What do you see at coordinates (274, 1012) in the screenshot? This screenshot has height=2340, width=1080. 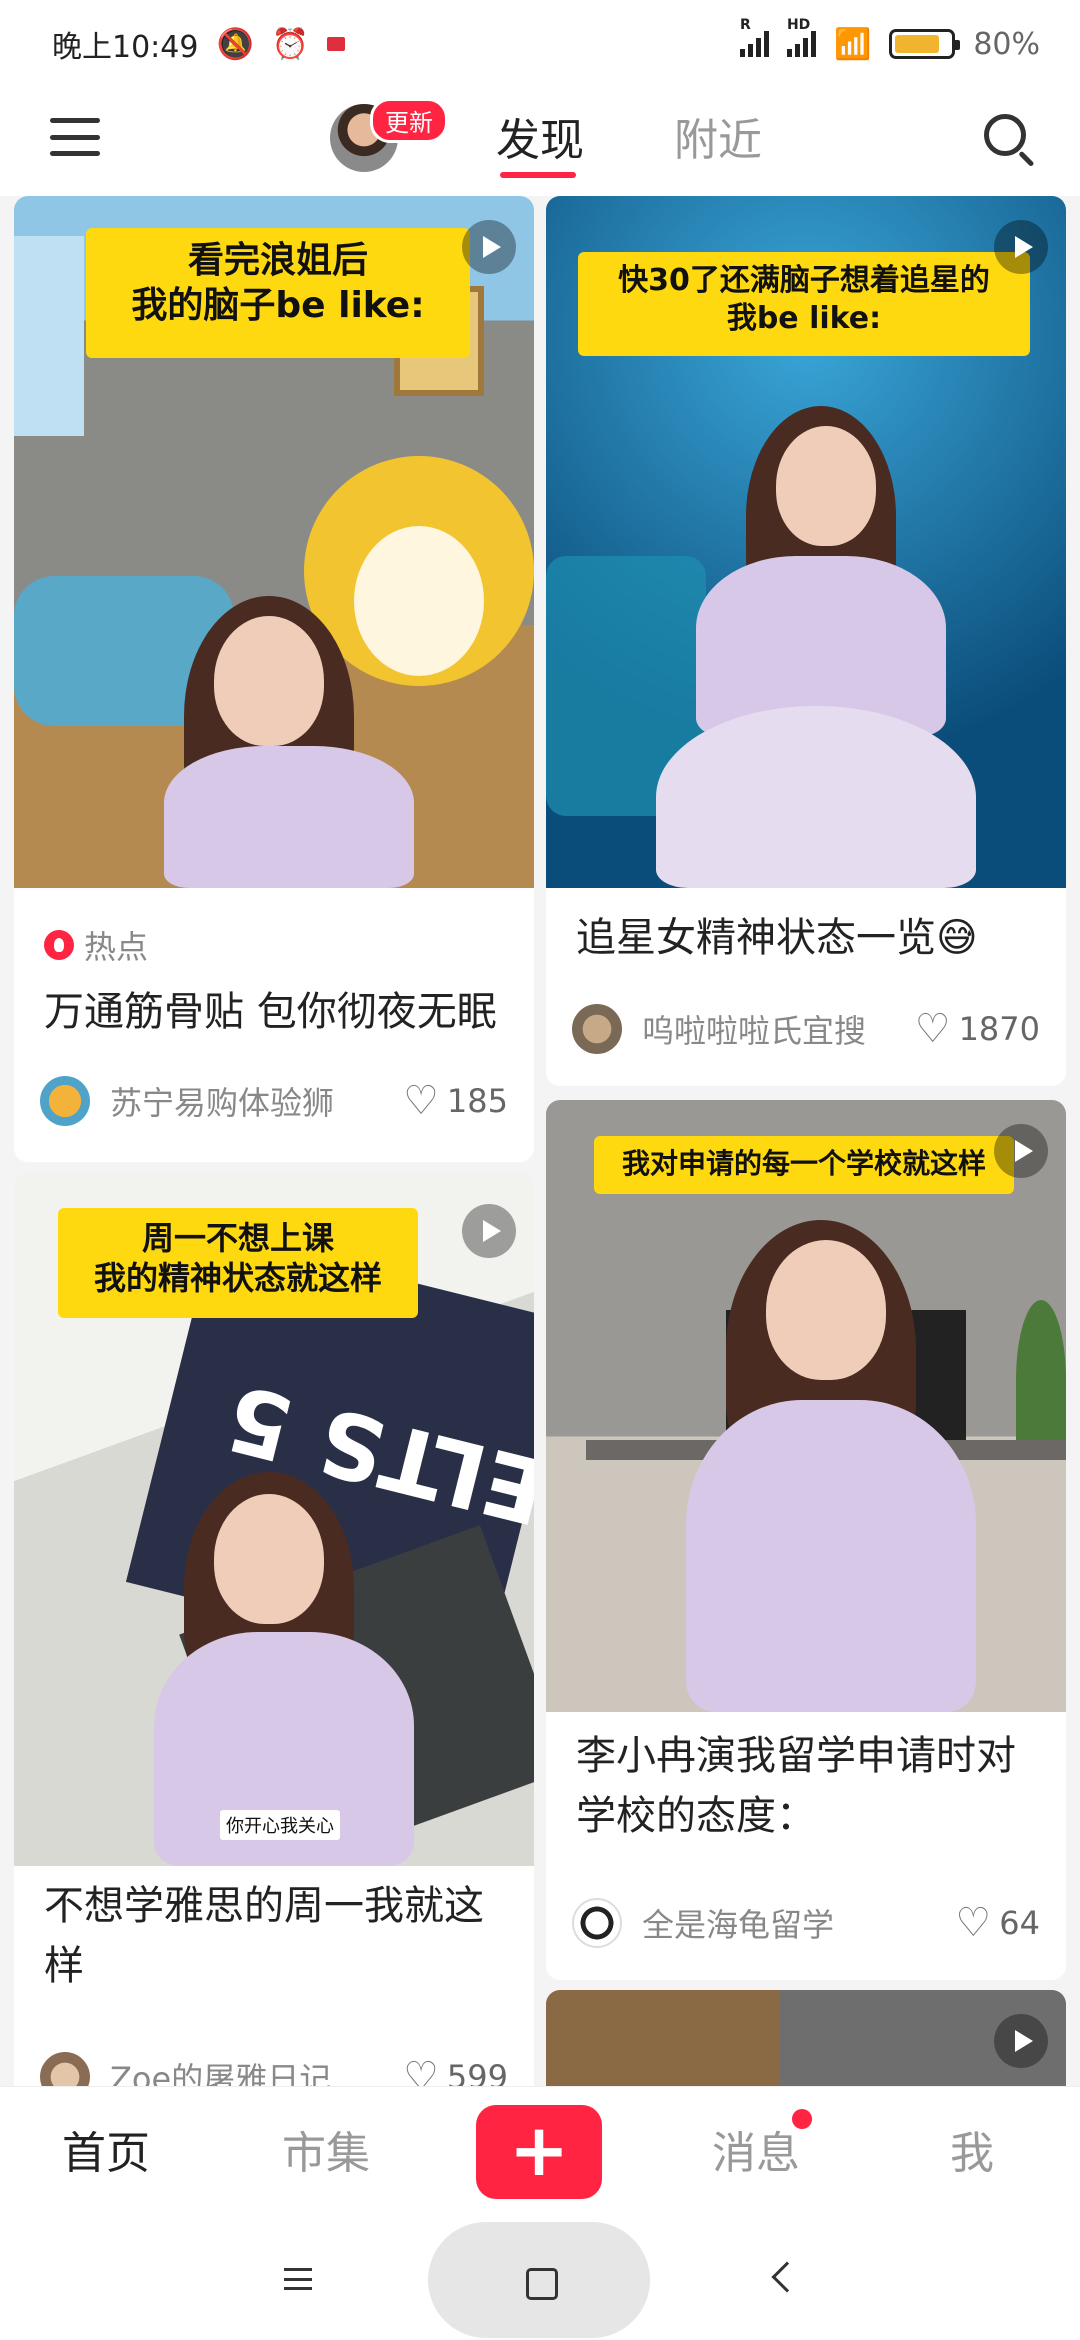 I see `card-title: 万通筋骨贴 包你彻夜无眠` at bounding box center [274, 1012].